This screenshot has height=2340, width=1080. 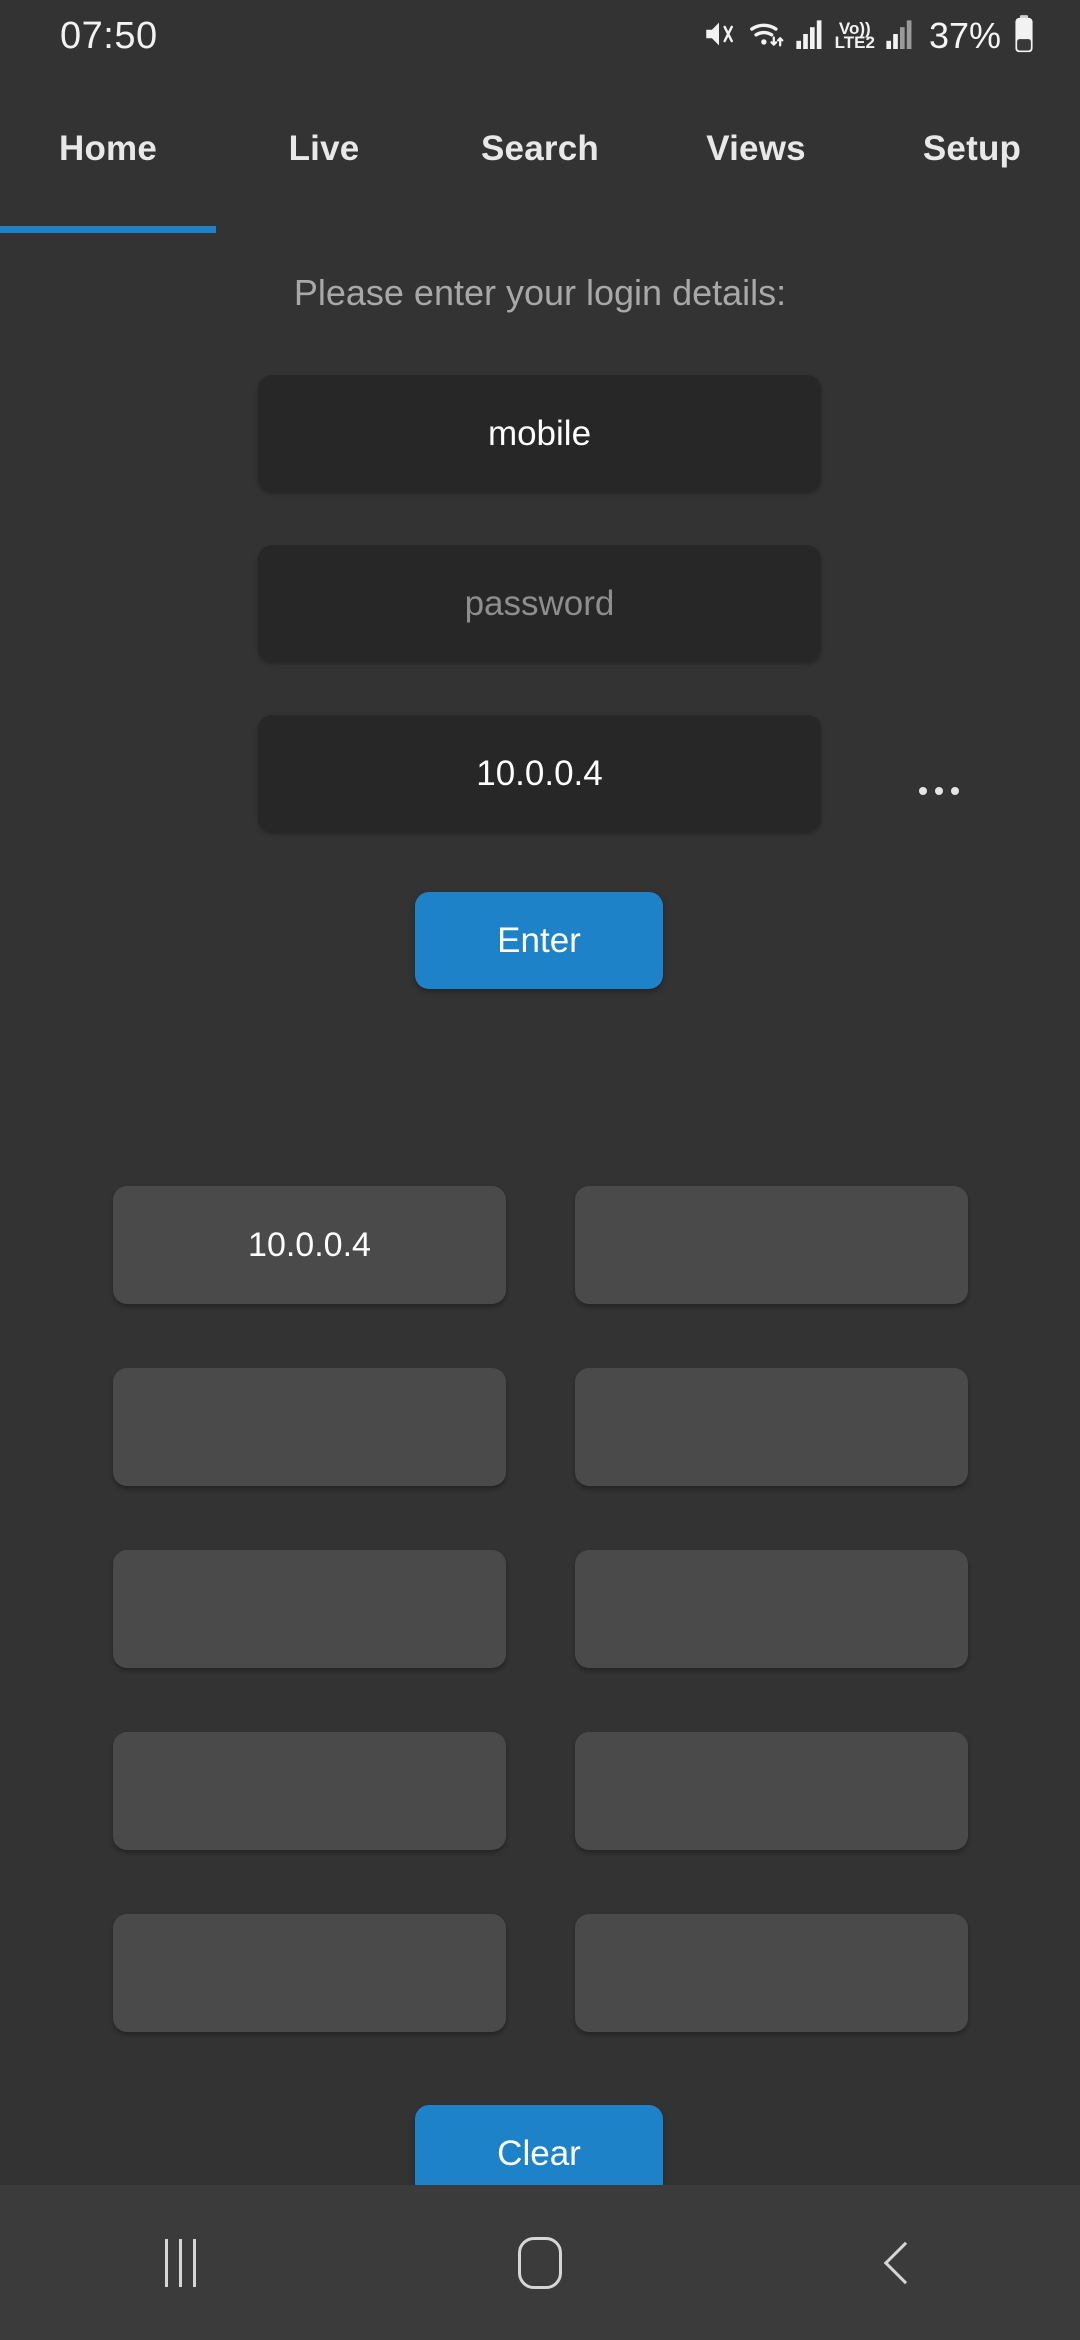 What do you see at coordinates (905, 2262) in the screenshot?
I see `back-icon` at bounding box center [905, 2262].